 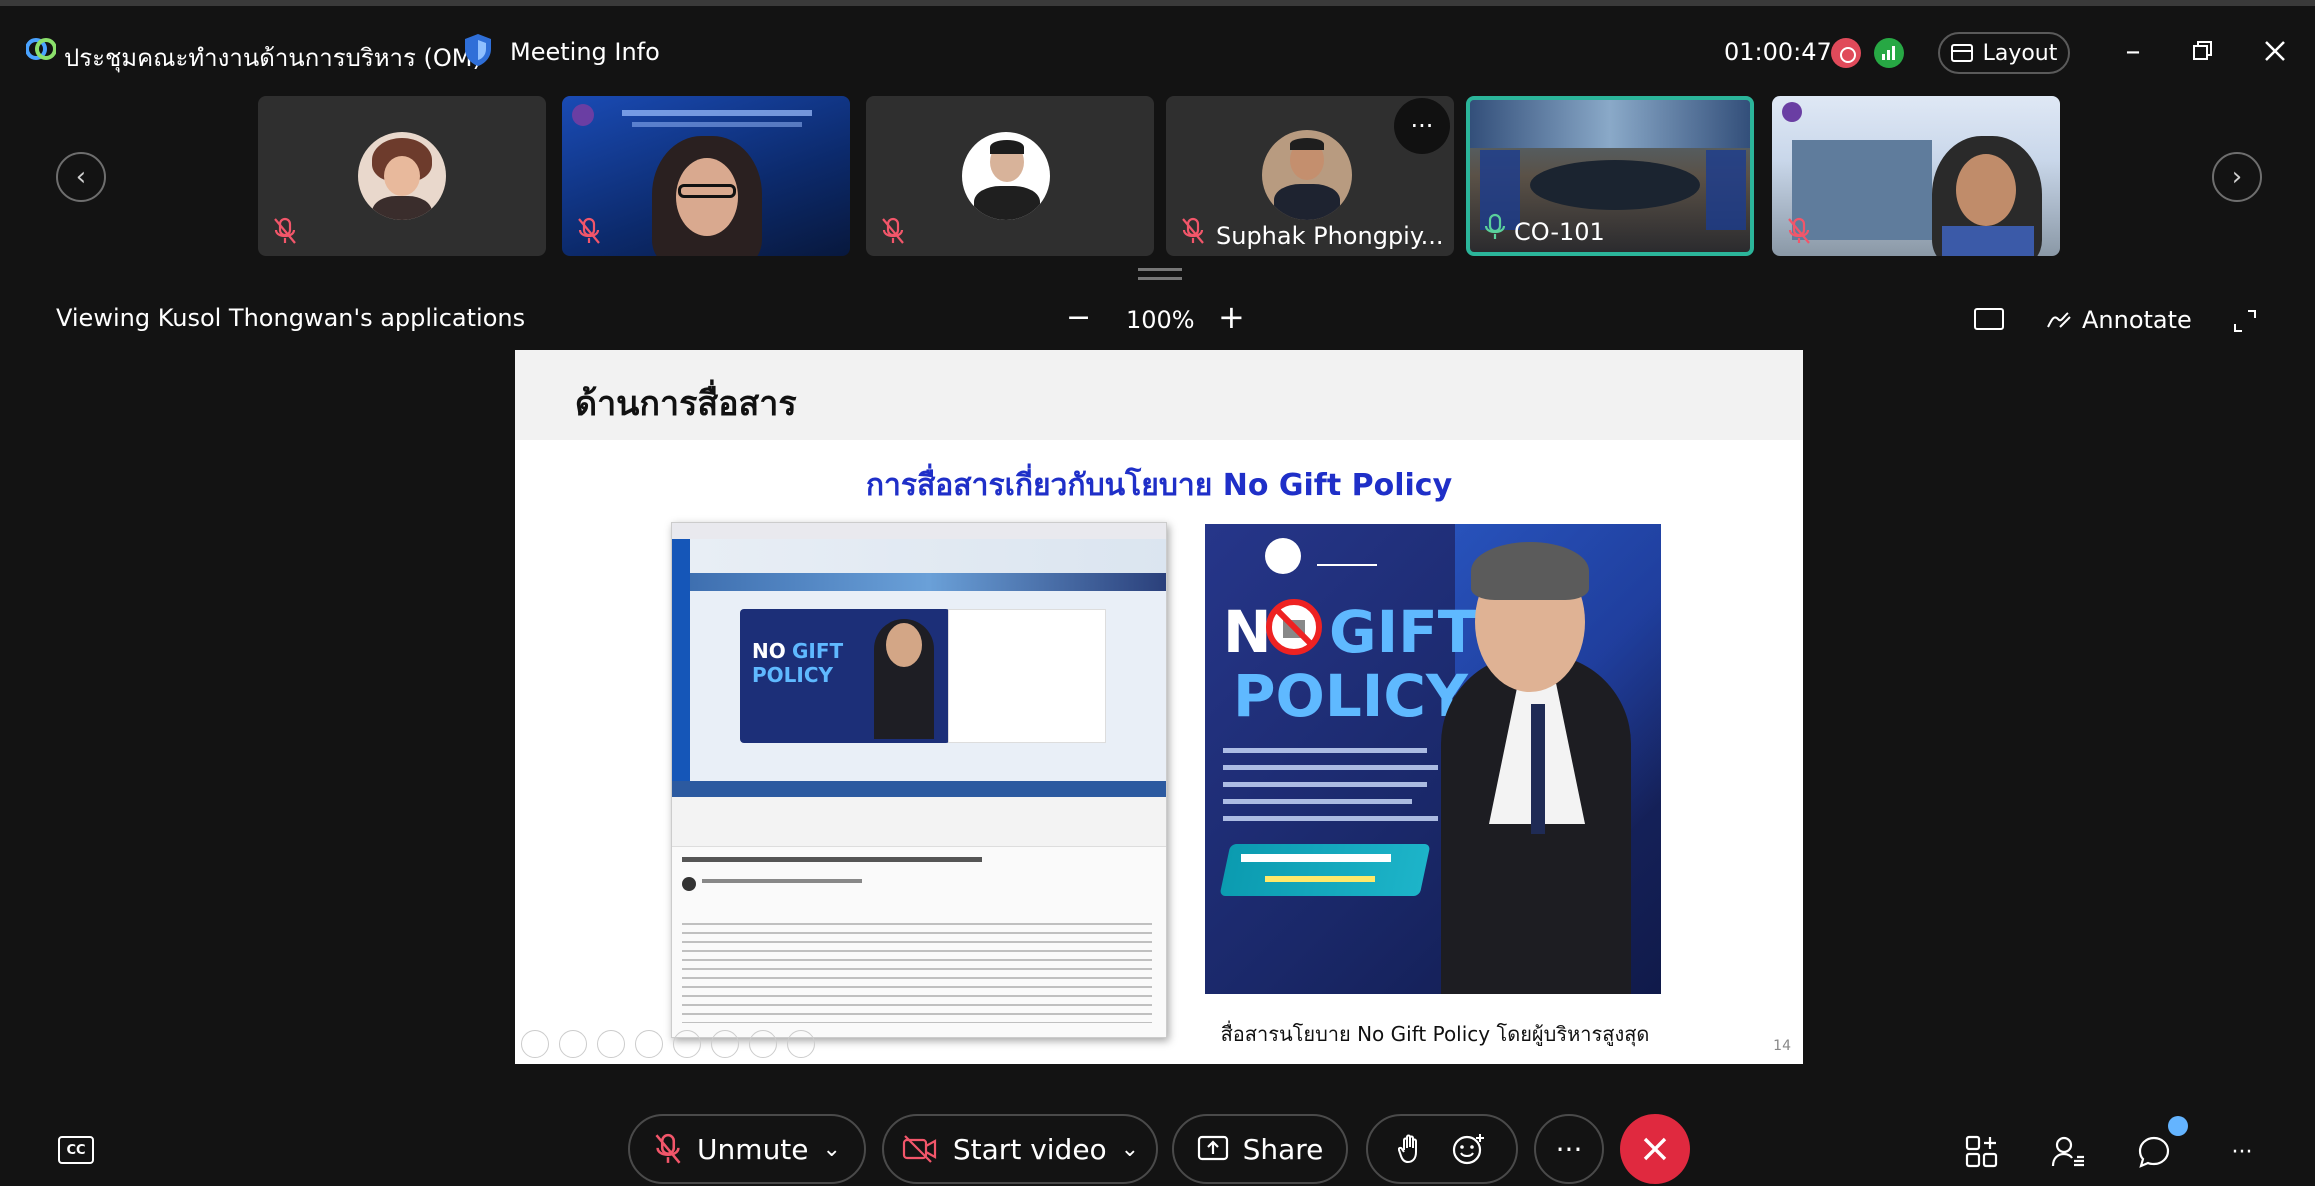 What do you see at coordinates (687, 1044) in the screenshot?
I see `slide-zoom-icon` at bounding box center [687, 1044].